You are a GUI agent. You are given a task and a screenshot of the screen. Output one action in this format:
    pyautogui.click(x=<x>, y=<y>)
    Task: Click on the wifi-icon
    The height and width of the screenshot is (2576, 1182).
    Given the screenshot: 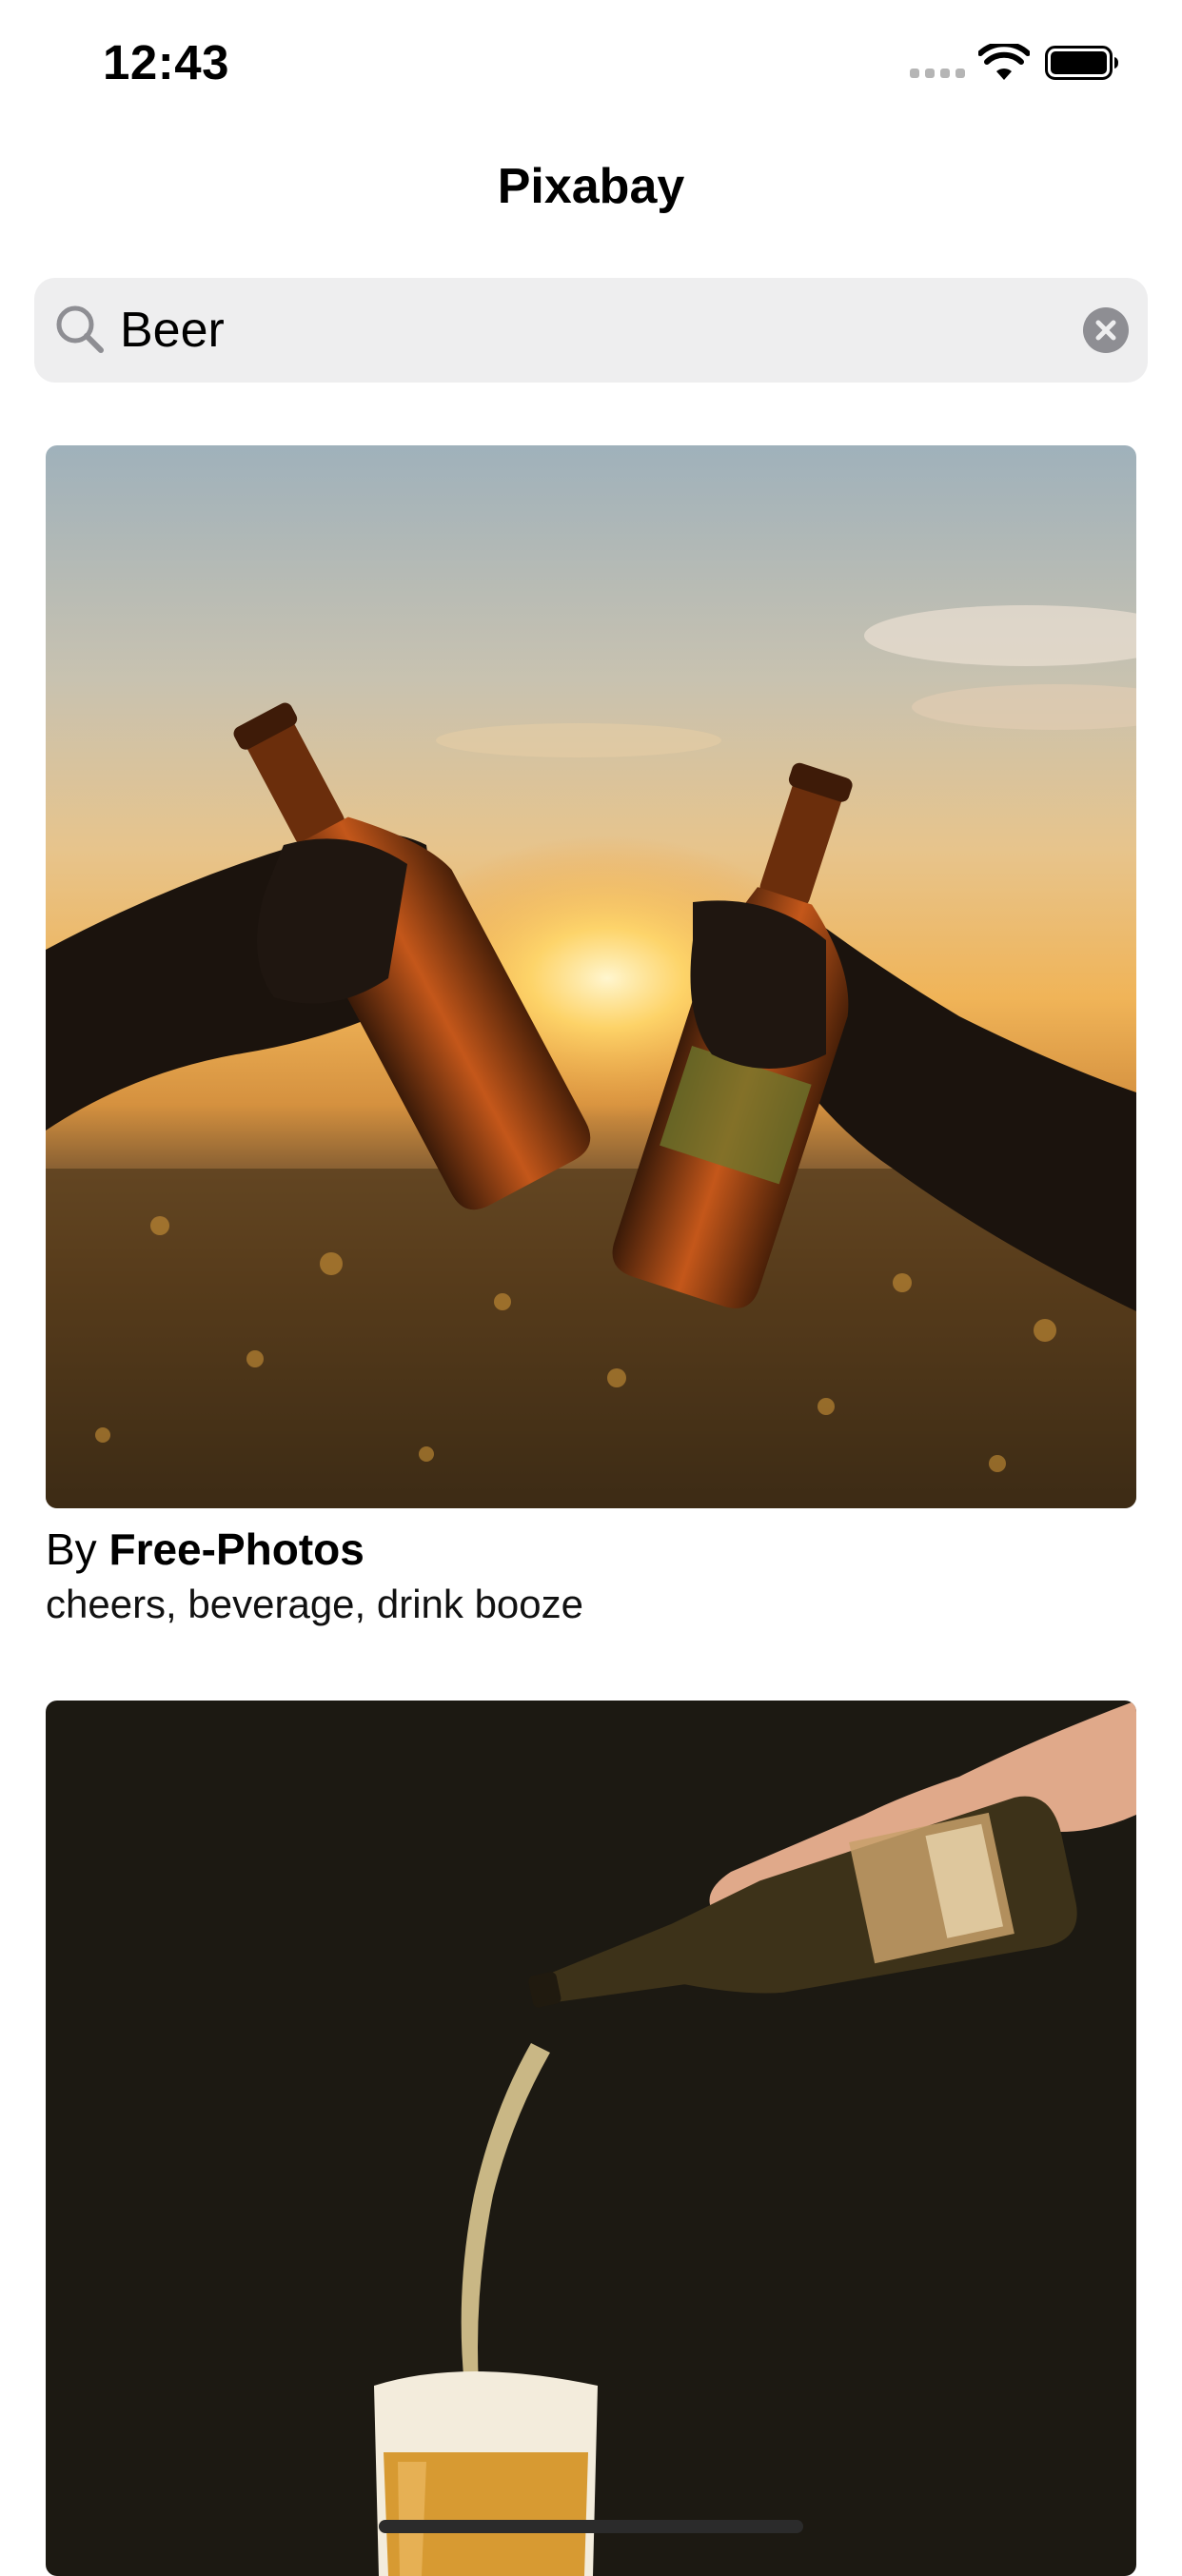 What is the action you would take?
    pyautogui.click(x=1004, y=62)
    